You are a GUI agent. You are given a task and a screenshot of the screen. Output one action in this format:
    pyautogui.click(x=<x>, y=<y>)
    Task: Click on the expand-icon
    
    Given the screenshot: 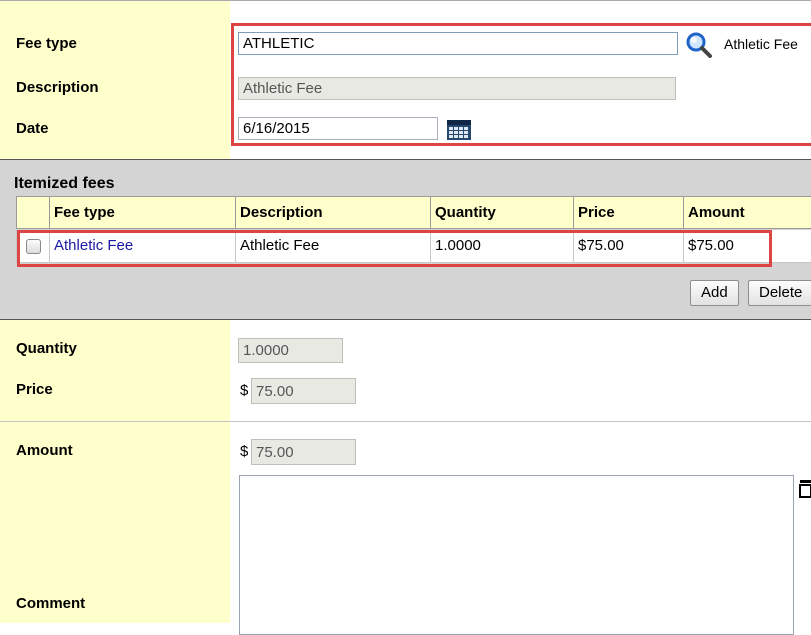 What is the action you would take?
    pyautogui.click(x=805, y=488)
    